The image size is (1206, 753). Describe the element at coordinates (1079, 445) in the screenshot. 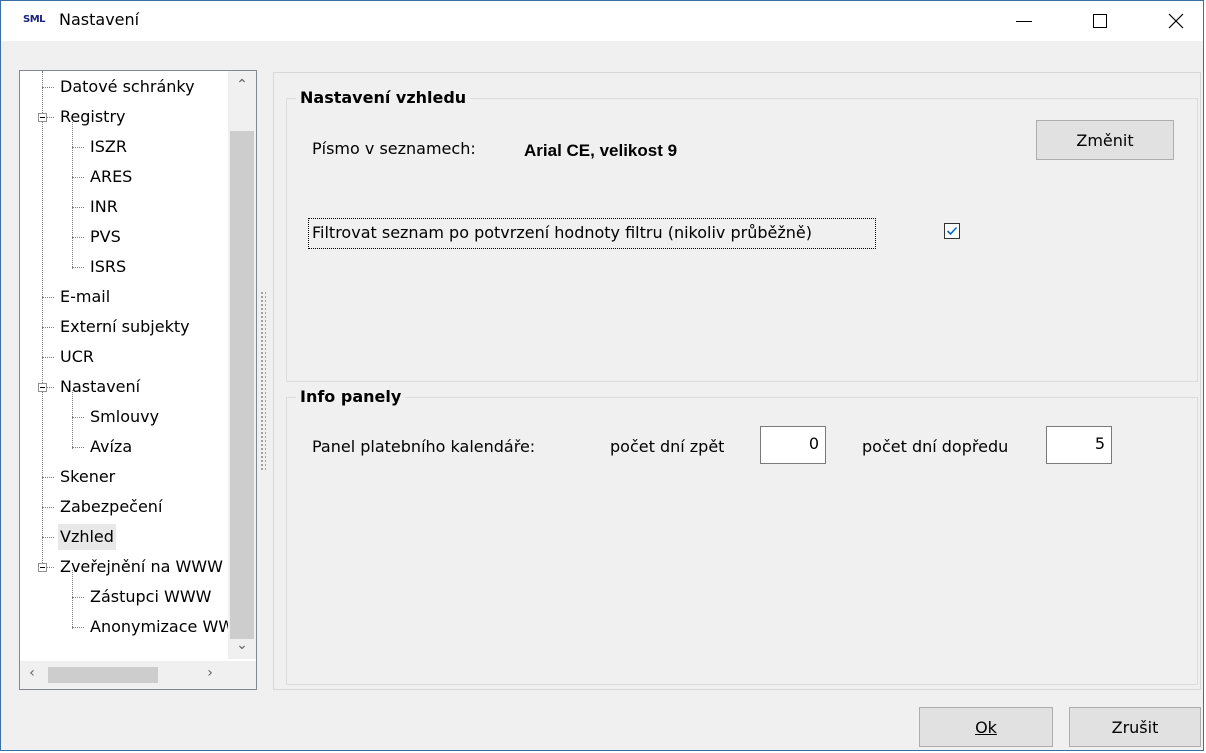

I see `days-forward-input: 5` at that location.